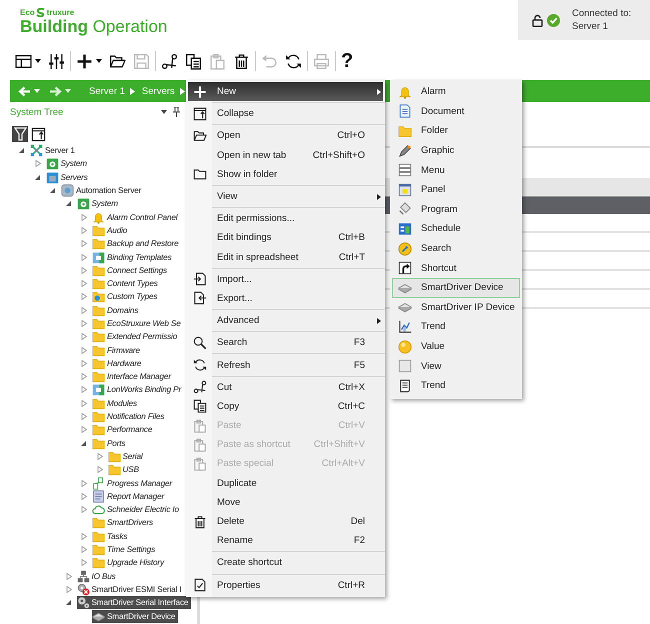 The width and height of the screenshot is (650, 624). Describe the element at coordinates (131, 549) in the screenshot. I see `tree-item: Time Settings` at that location.